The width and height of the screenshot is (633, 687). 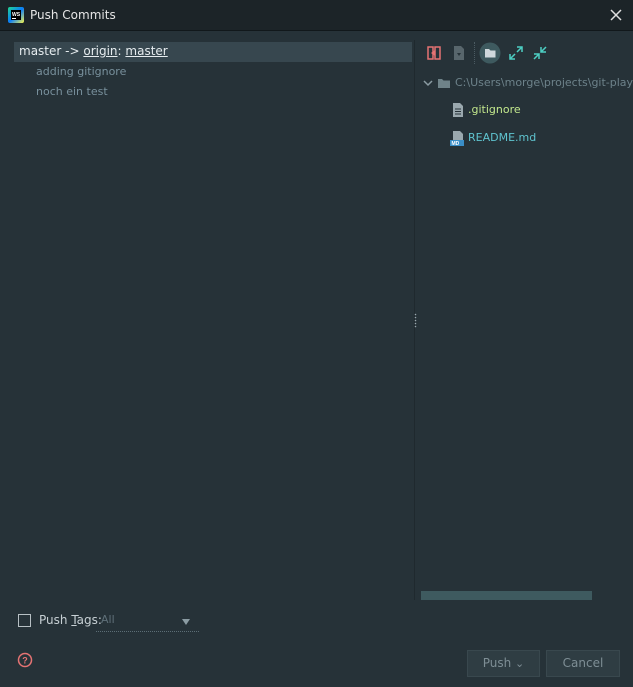 What do you see at coordinates (459, 53) in the screenshot?
I see `edit-source-icon` at bounding box center [459, 53].